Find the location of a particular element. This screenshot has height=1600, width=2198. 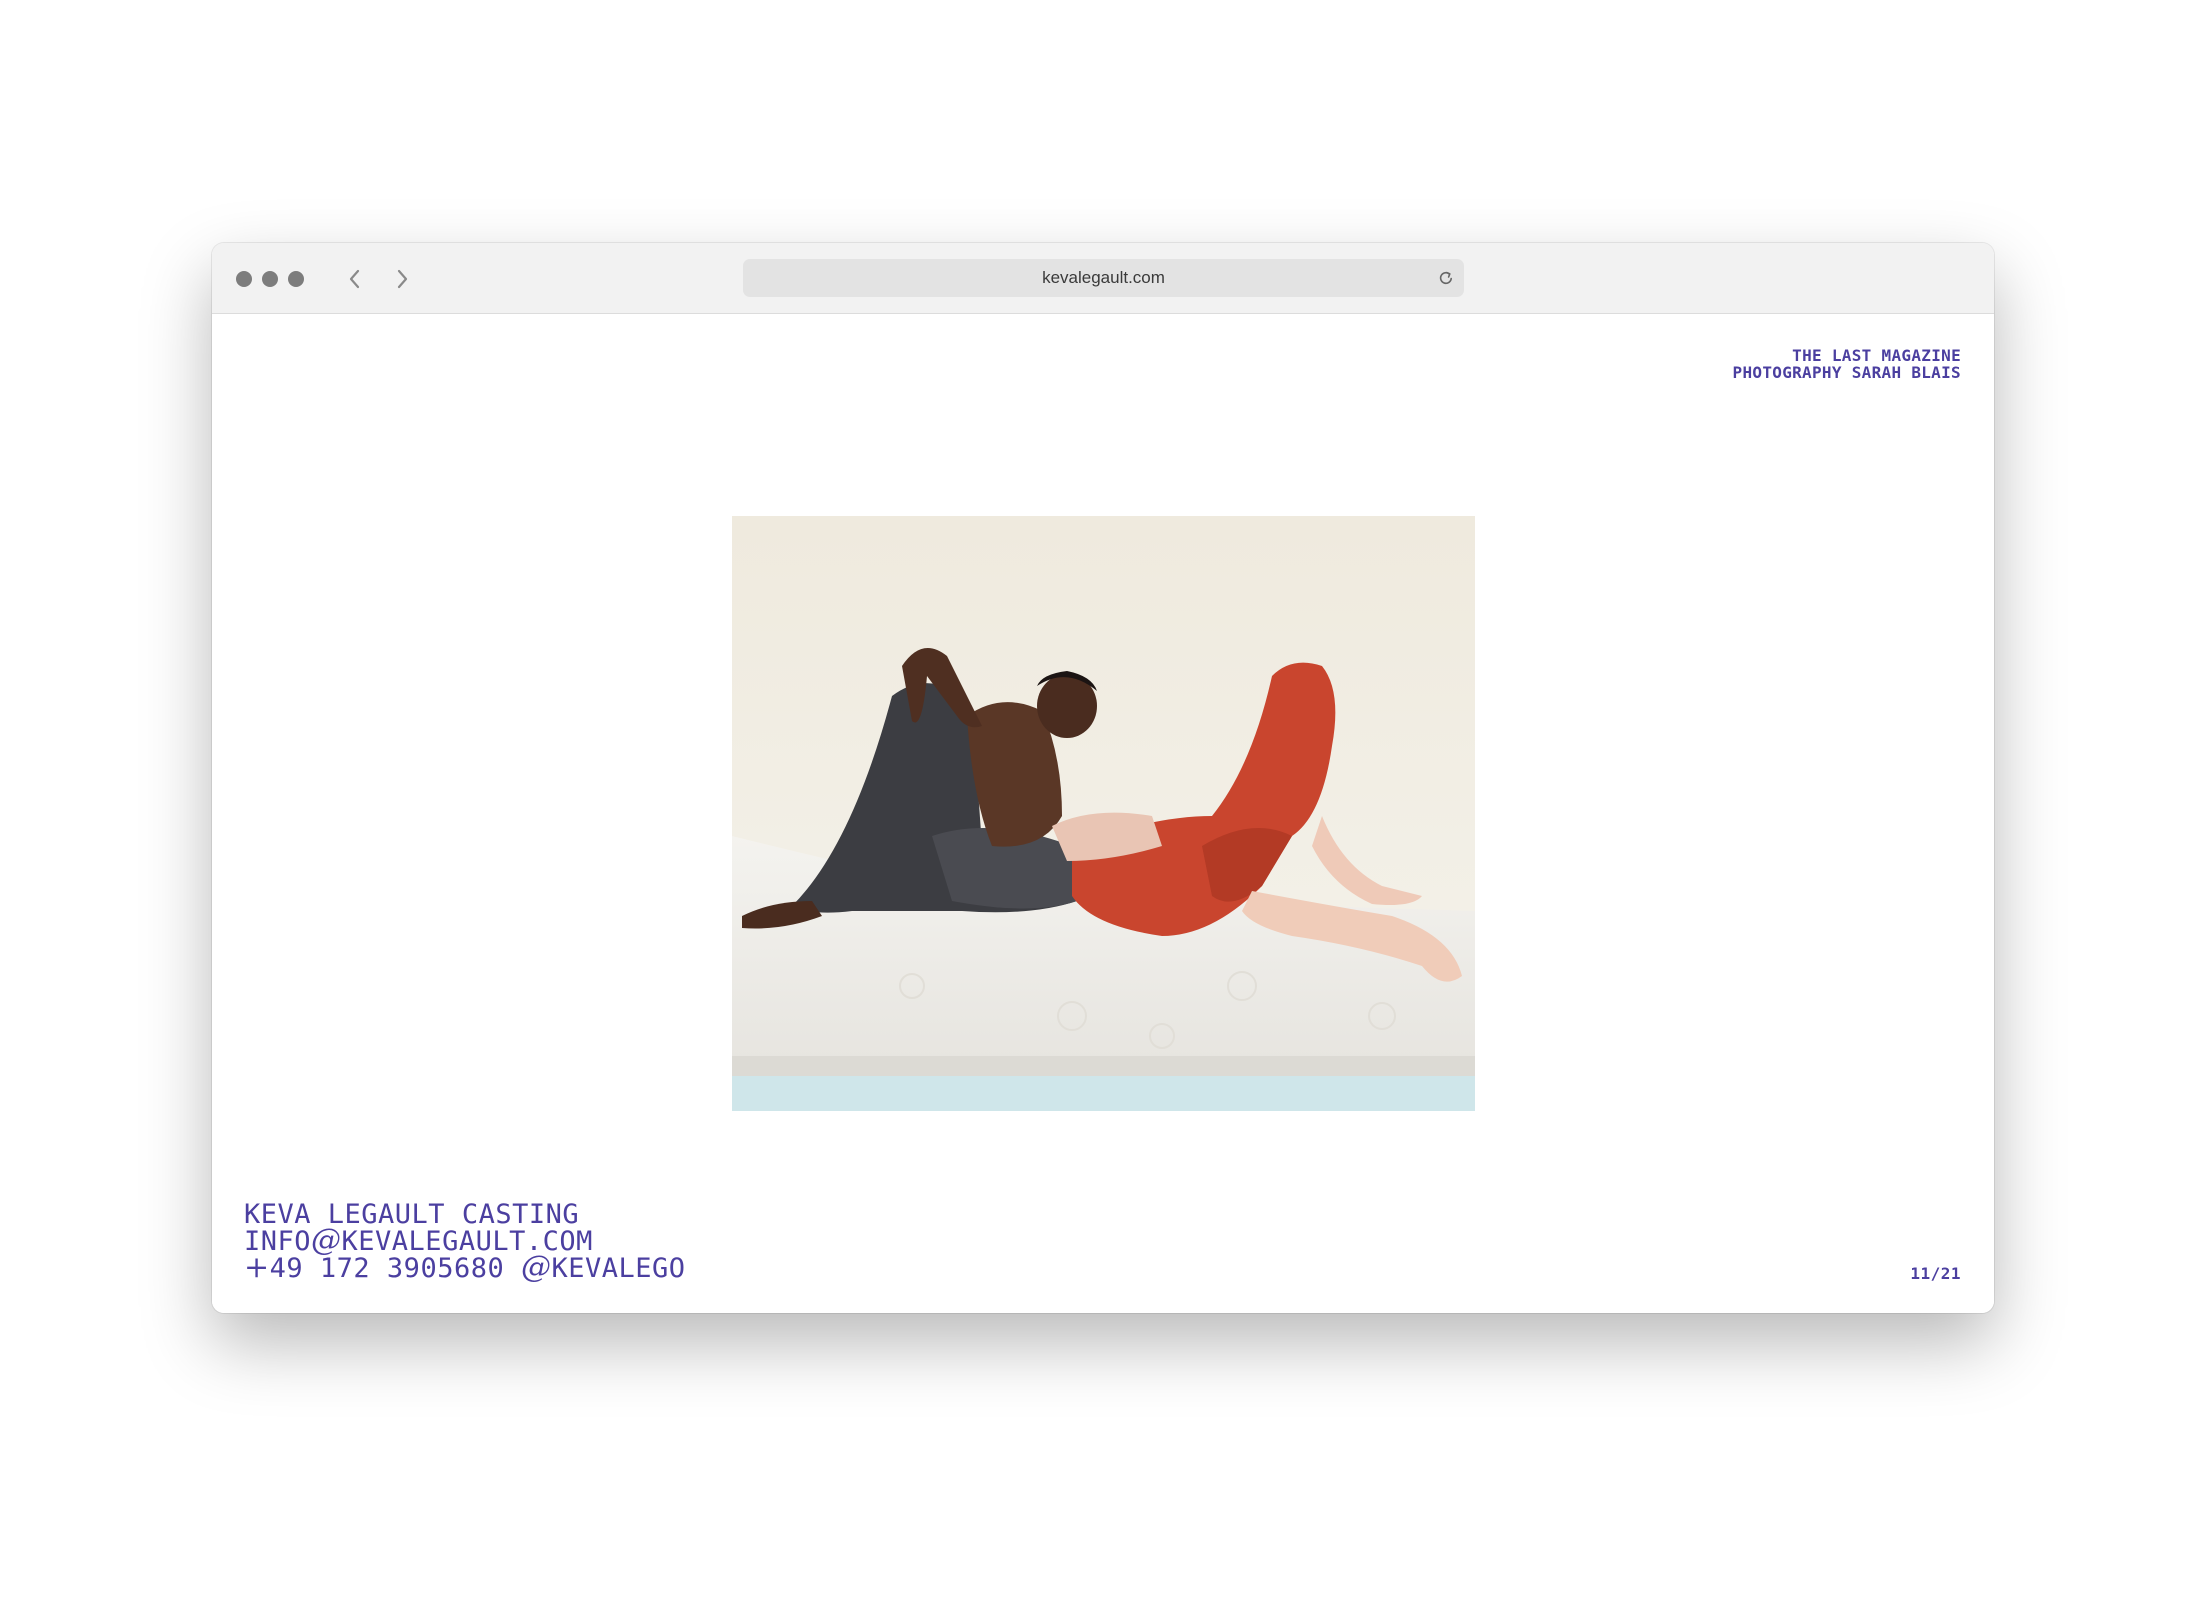

handle-at-symbol: @ is located at coordinates (536, 1267).